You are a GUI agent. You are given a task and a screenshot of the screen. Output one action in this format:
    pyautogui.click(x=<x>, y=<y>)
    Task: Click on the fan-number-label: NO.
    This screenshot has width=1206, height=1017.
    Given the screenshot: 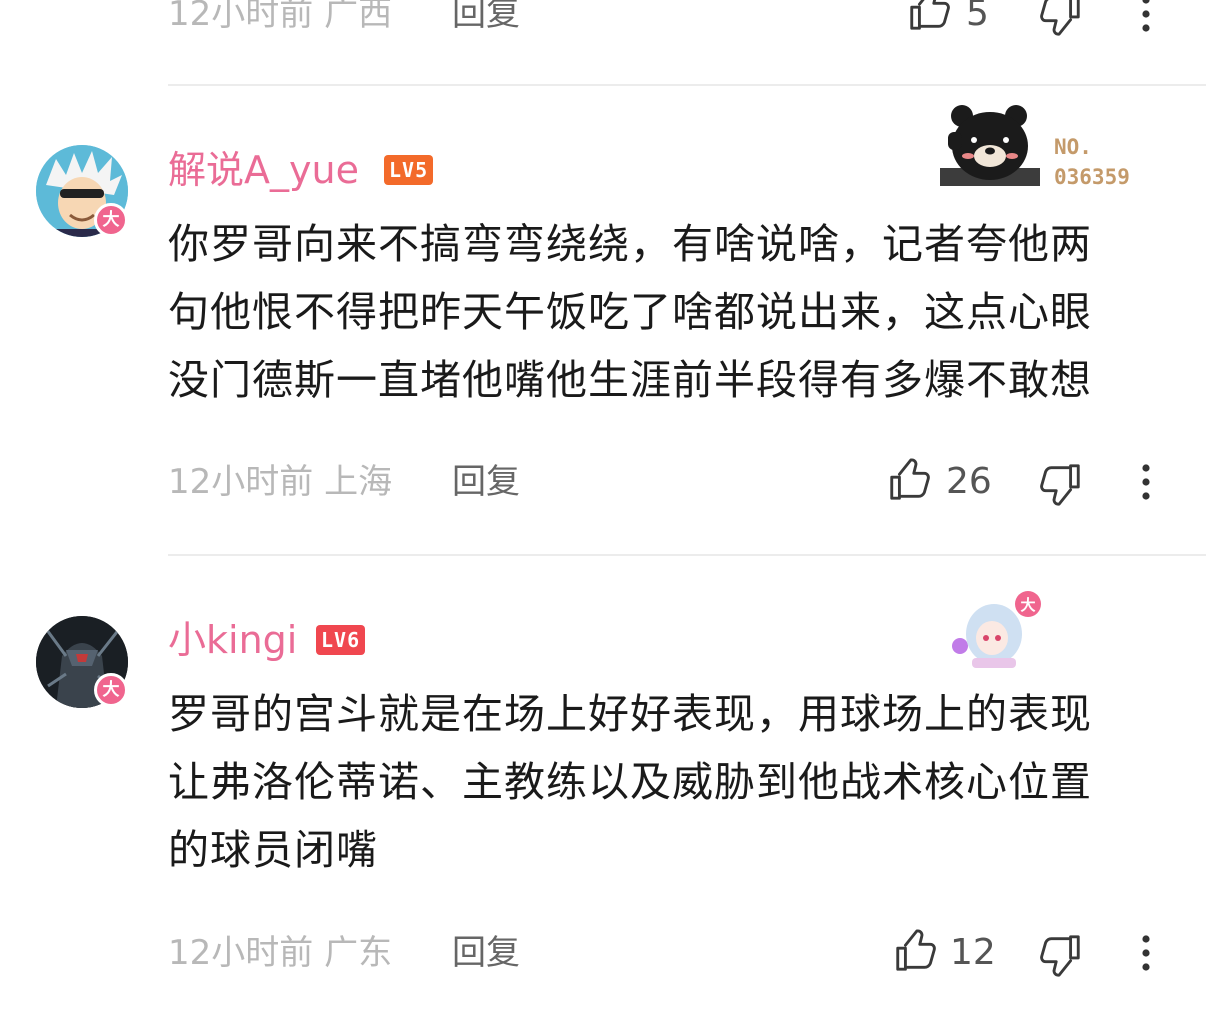 What is the action you would take?
    pyautogui.click(x=1073, y=147)
    